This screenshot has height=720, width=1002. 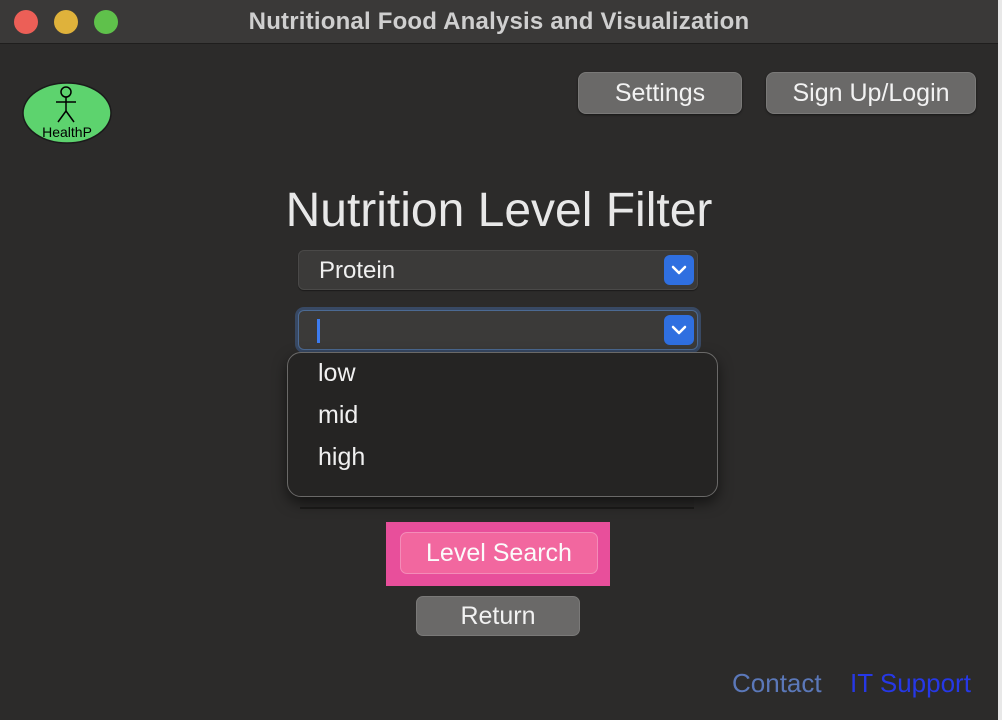 I want to click on return-button: Return, so click(x=498, y=616).